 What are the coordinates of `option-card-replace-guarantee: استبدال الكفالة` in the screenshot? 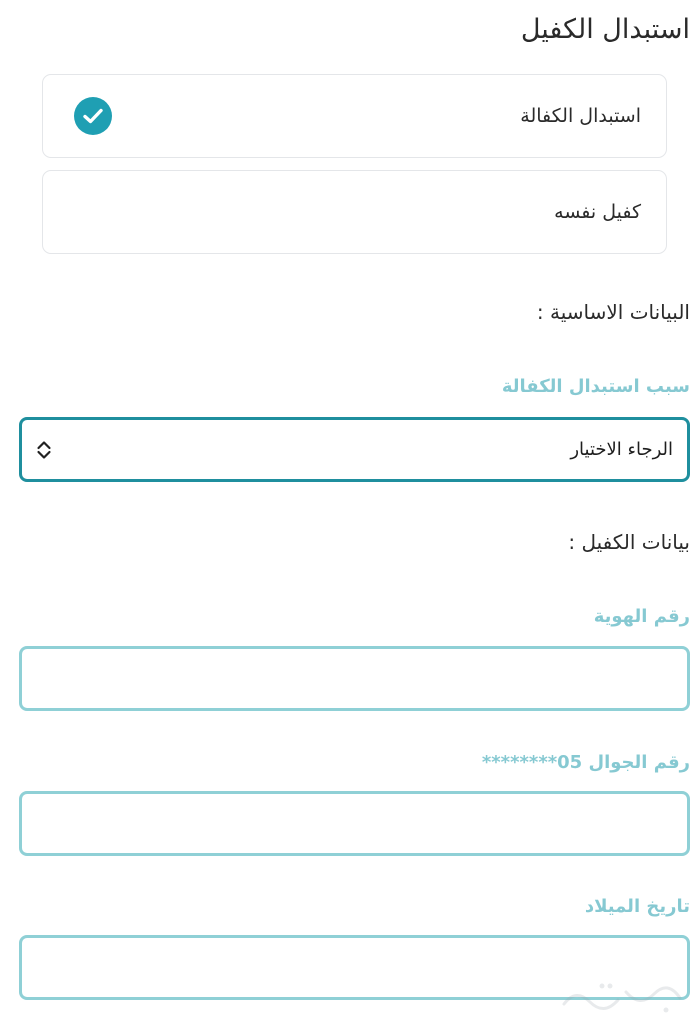 It's located at (354, 116).